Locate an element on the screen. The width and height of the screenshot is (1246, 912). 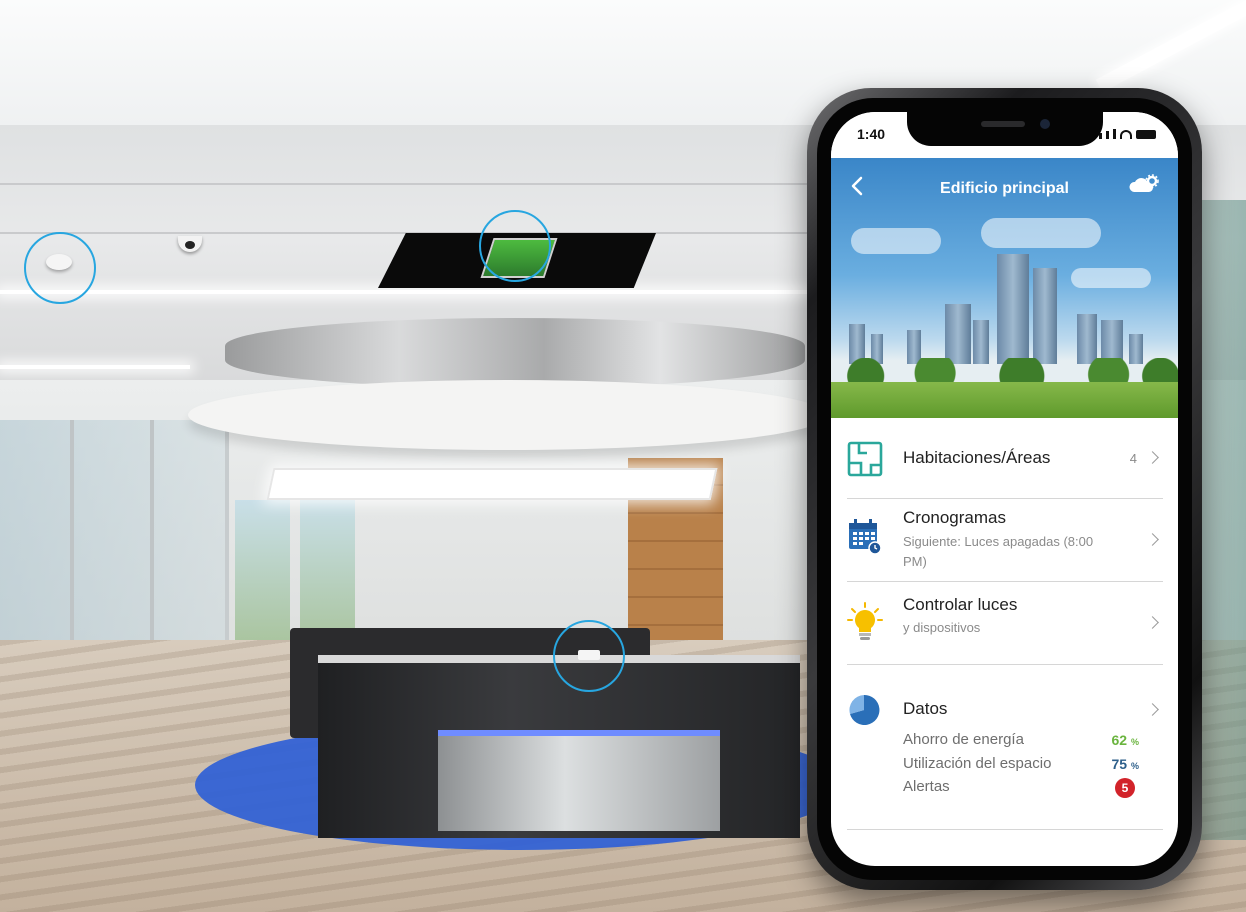
battery-icon is located at coordinates (1146, 134).